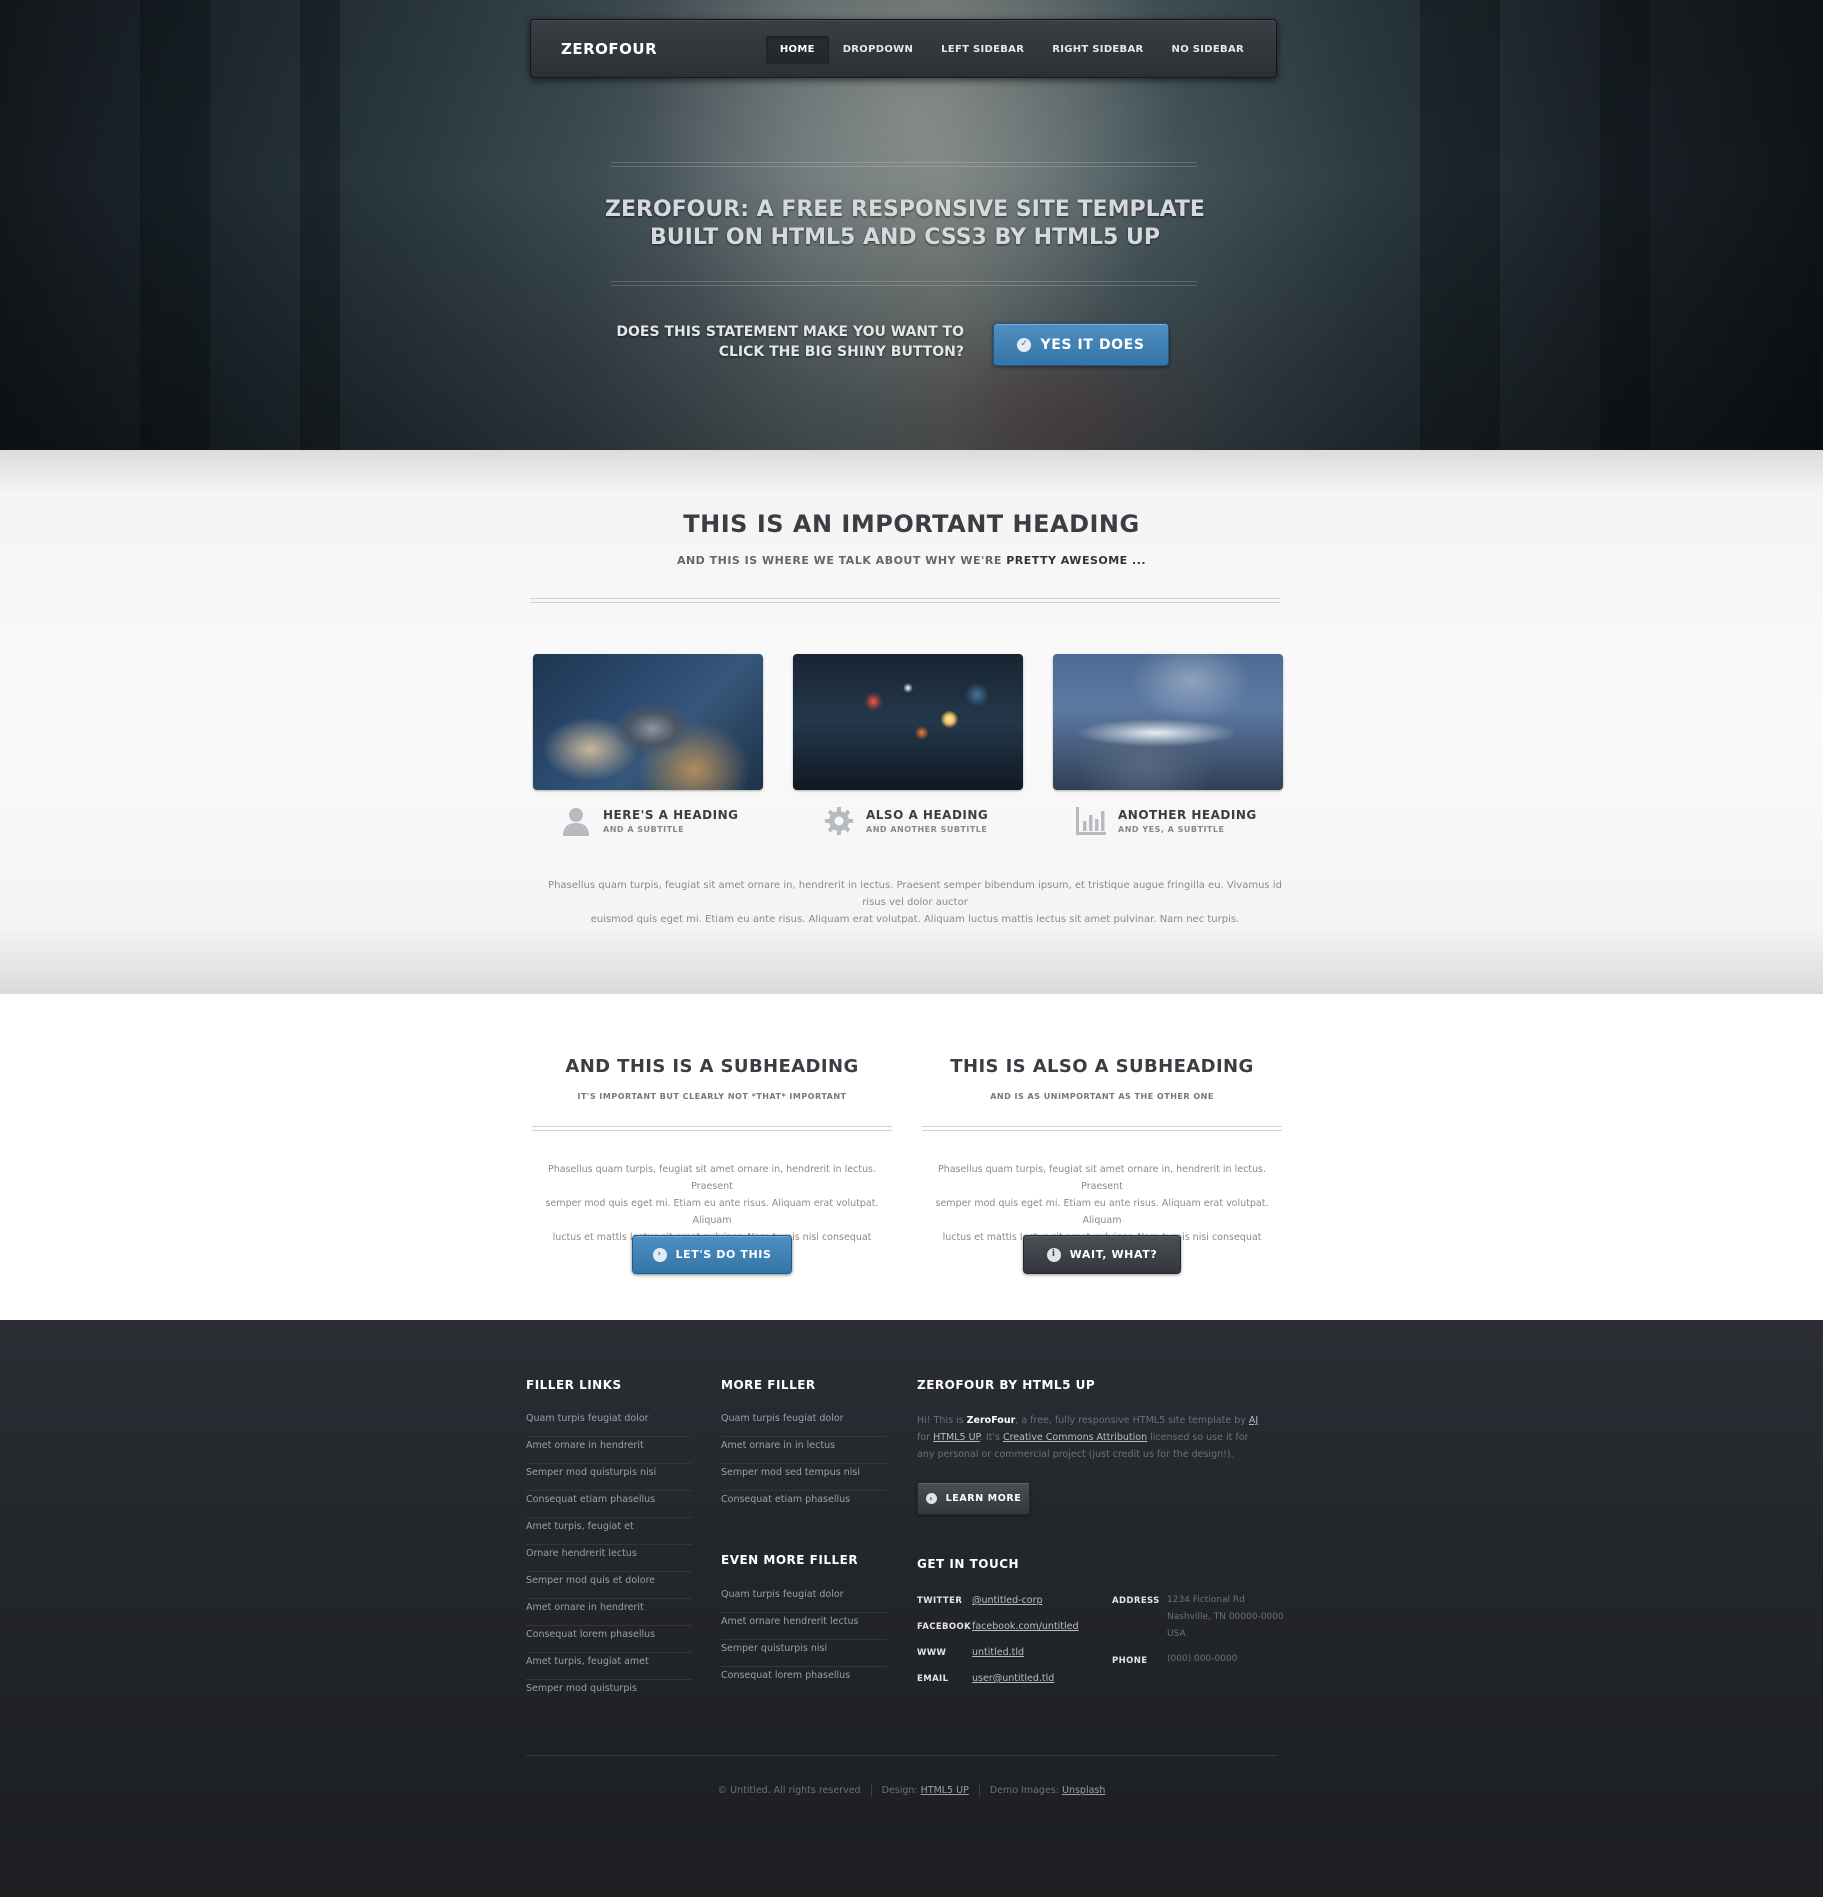 The height and width of the screenshot is (1897, 1823). What do you see at coordinates (968, 1564) in the screenshot?
I see `footer-heading: GET IN TOUCH` at bounding box center [968, 1564].